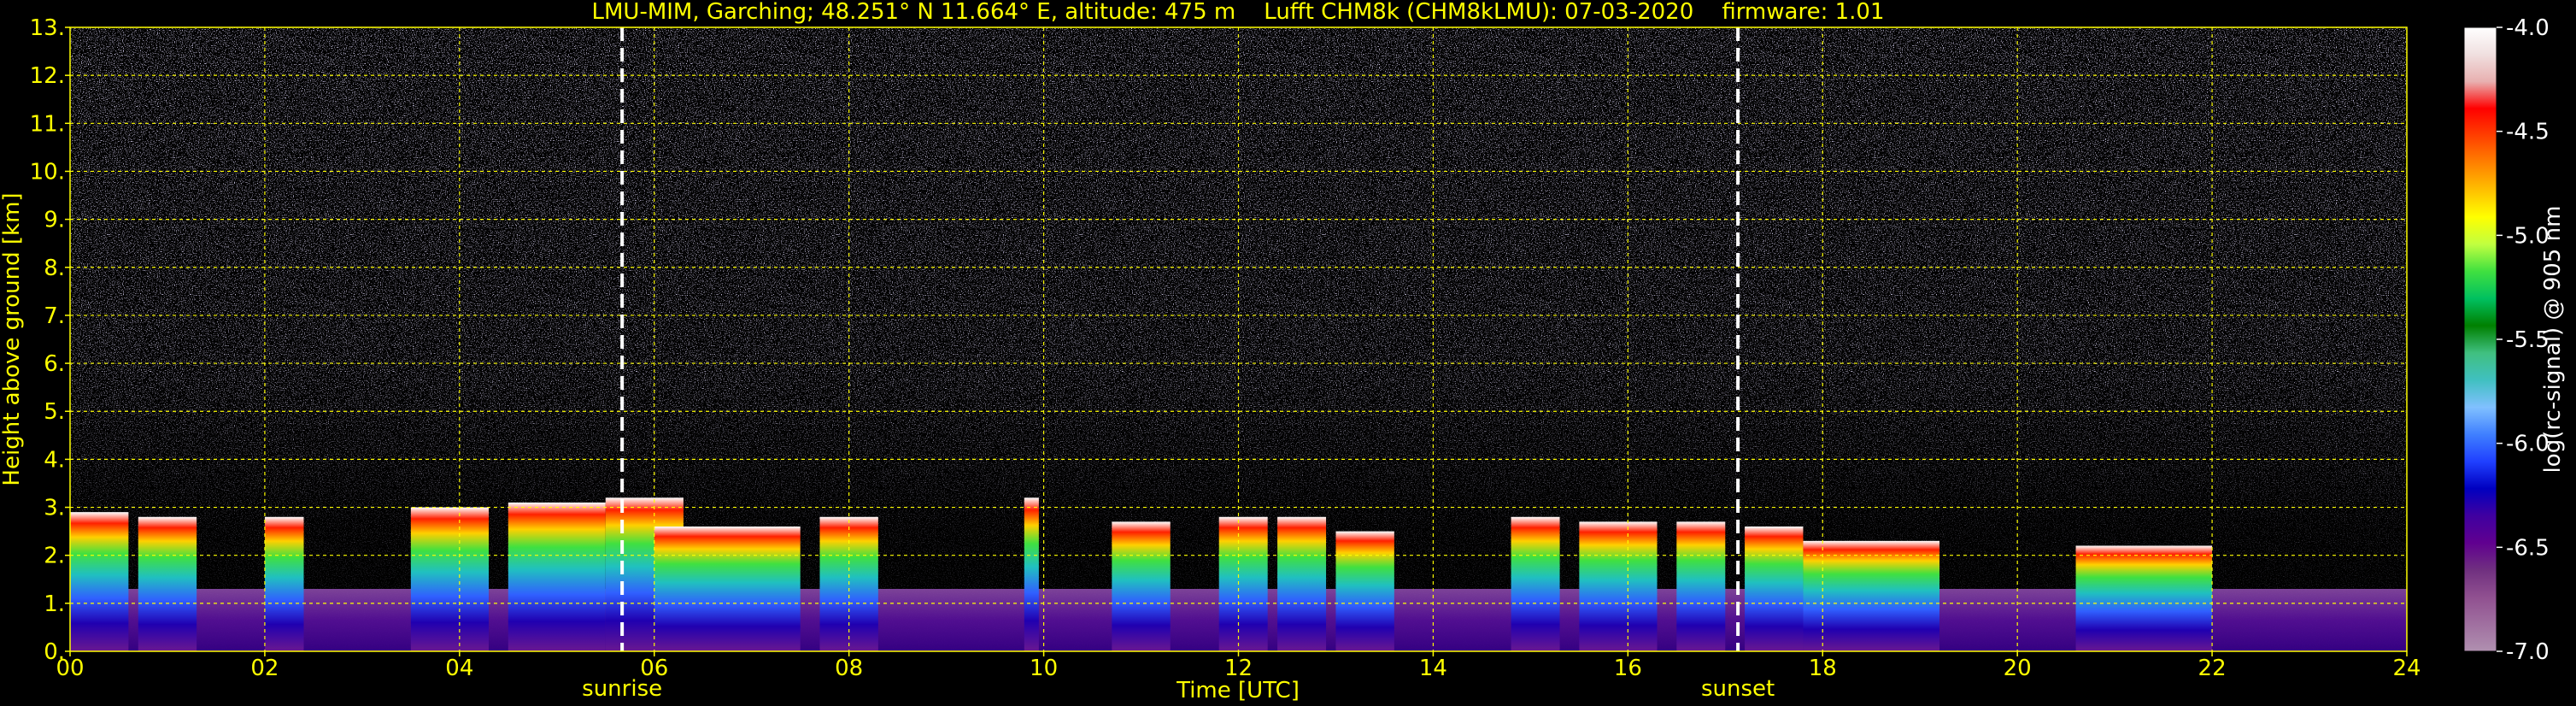 This screenshot has width=2576, height=706. Describe the element at coordinates (1044, 668) in the screenshot. I see `x-tick-label: 10` at that location.